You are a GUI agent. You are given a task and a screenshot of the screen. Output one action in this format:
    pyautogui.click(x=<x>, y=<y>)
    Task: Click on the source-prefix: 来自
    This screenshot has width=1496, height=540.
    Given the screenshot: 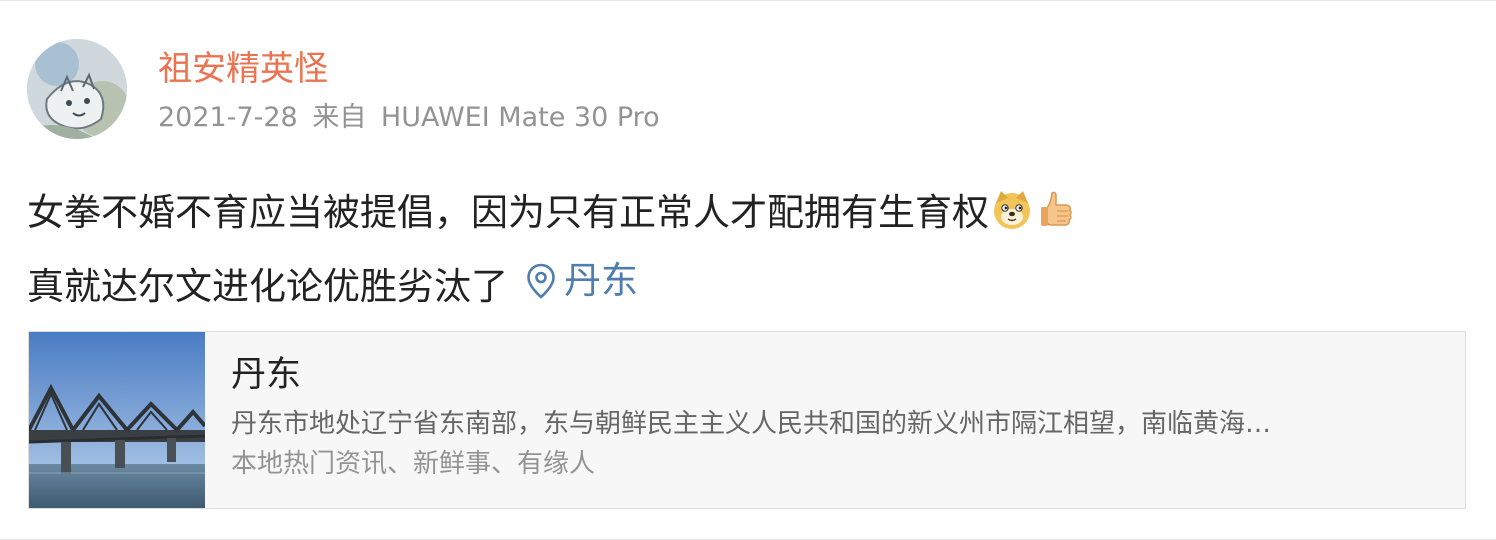 What is the action you would take?
    pyautogui.click(x=339, y=117)
    